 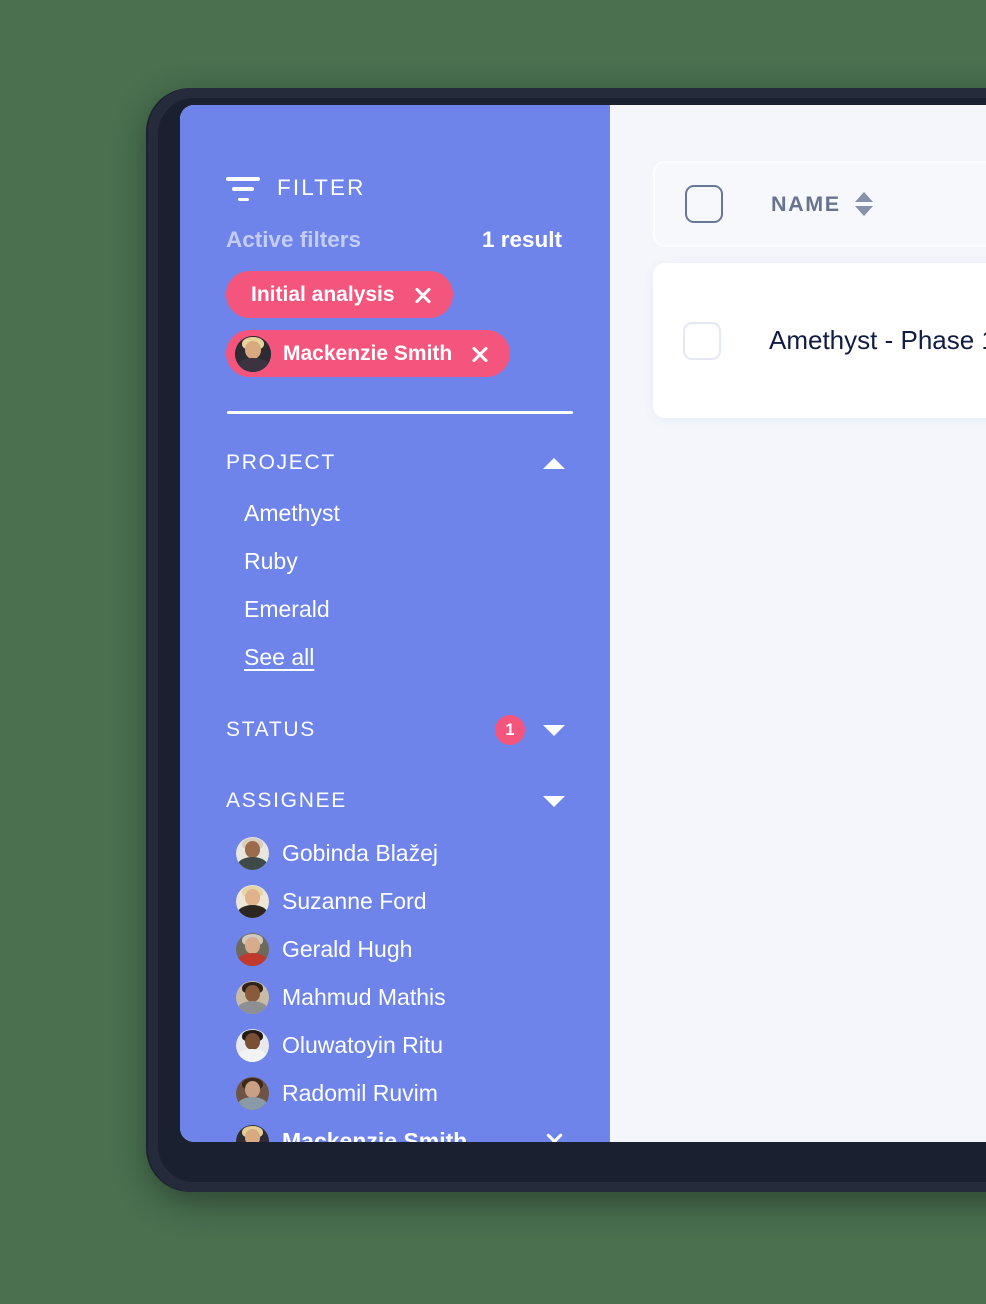 What do you see at coordinates (287, 608) in the screenshot?
I see `option-label: Emerald` at bounding box center [287, 608].